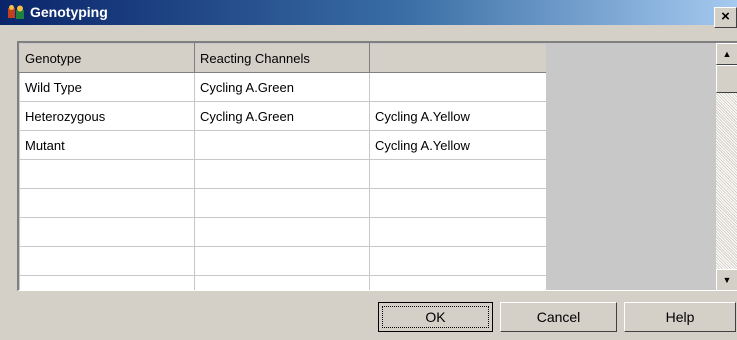 The height and width of the screenshot is (340, 737). What do you see at coordinates (107, 58) in the screenshot?
I see `column-header-genotype: Genotype` at bounding box center [107, 58].